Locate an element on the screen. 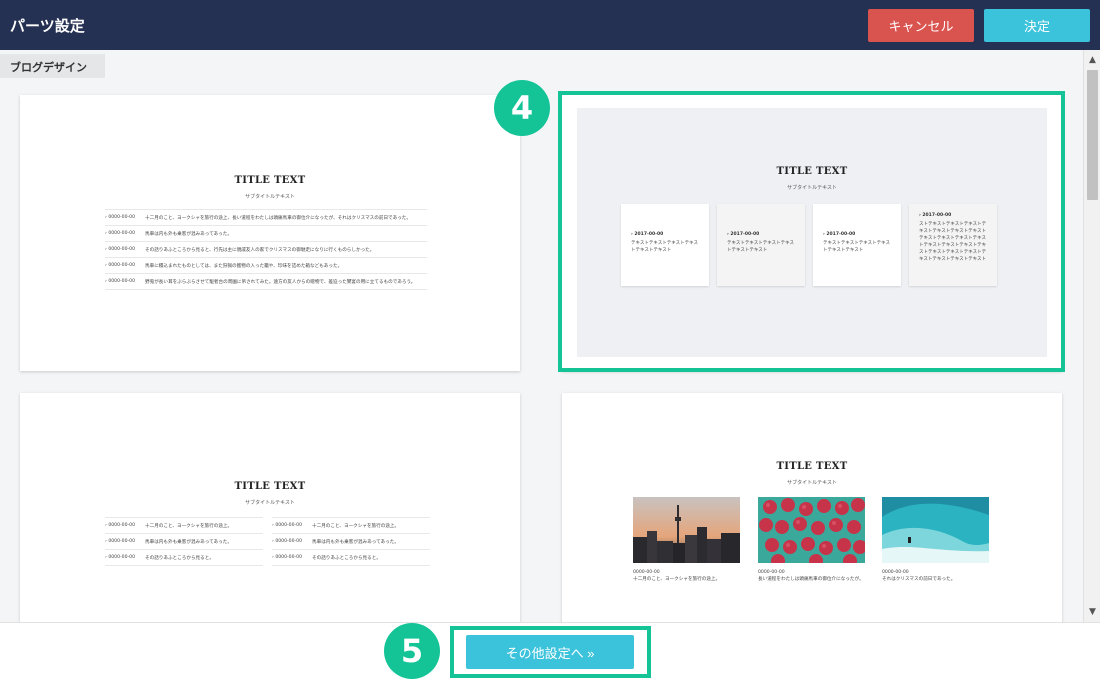  photo-caption: 0000-00-00 長い道程をわたしは頭痛馬車の御位介になったが。 is located at coordinates (812, 576).